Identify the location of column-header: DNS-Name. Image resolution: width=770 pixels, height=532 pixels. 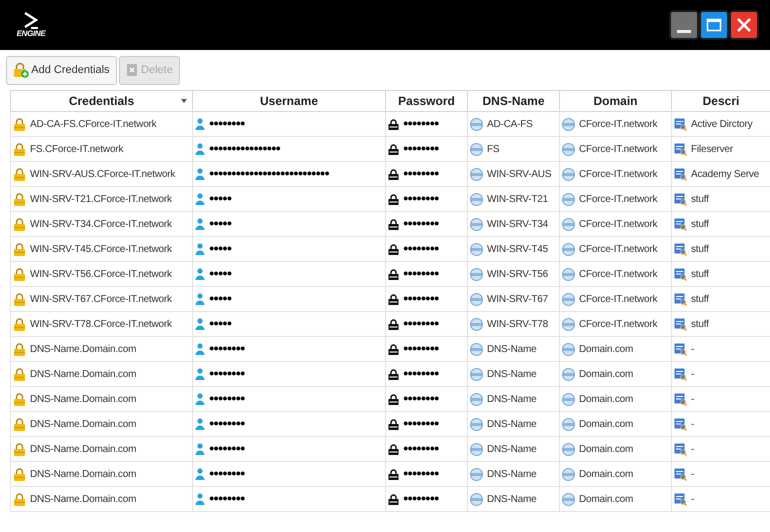
(514, 101).